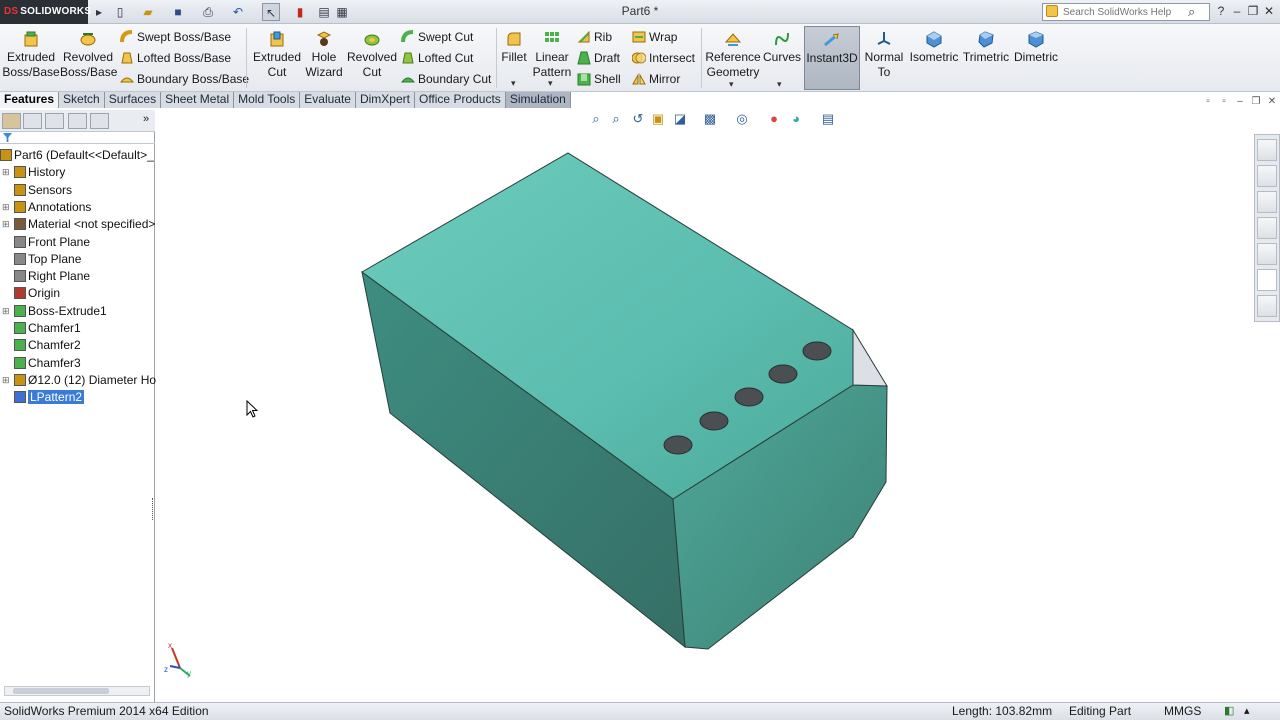  I want to click on previous-view-icon: ↺, so click(638, 119).